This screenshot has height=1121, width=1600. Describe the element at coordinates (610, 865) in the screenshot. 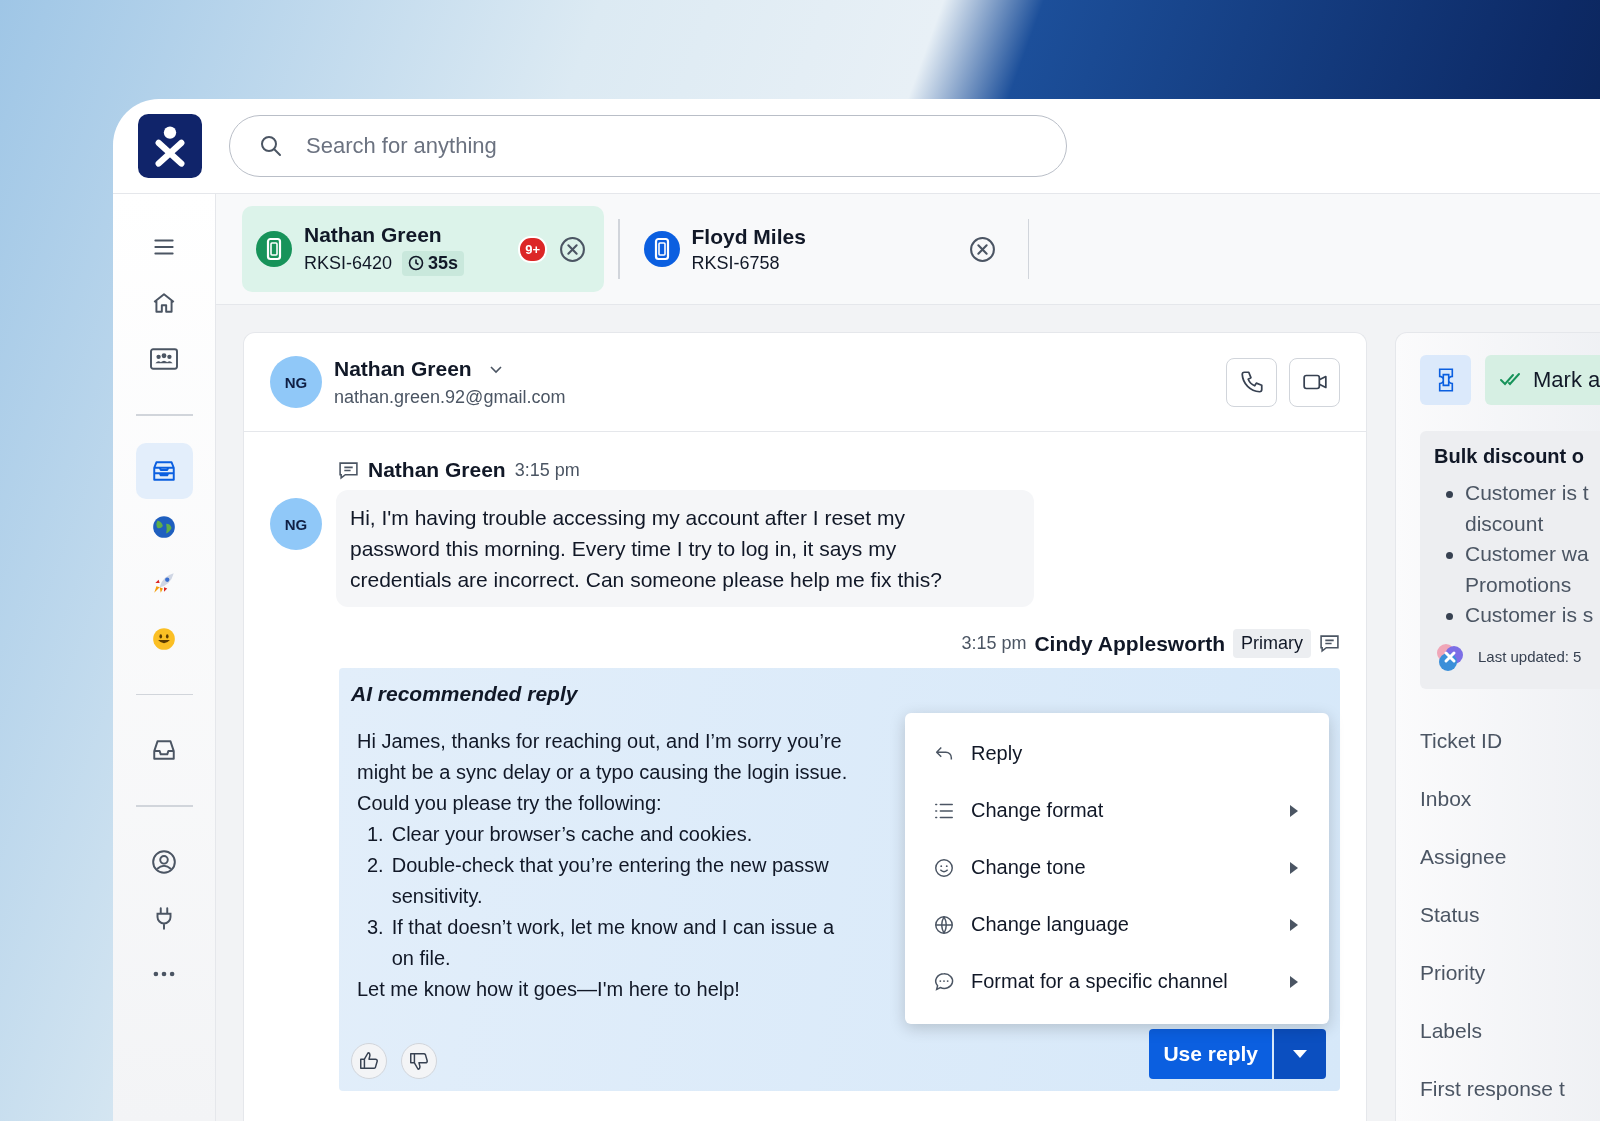

I see `reply-text: Double-check that you’re entering the new passw` at that location.